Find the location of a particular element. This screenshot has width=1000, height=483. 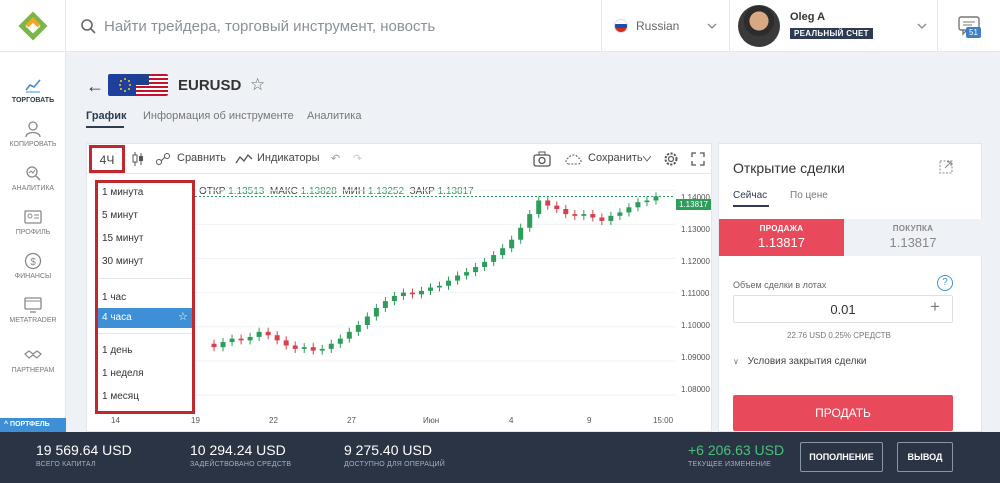

tab-chart: График is located at coordinates (106, 116).